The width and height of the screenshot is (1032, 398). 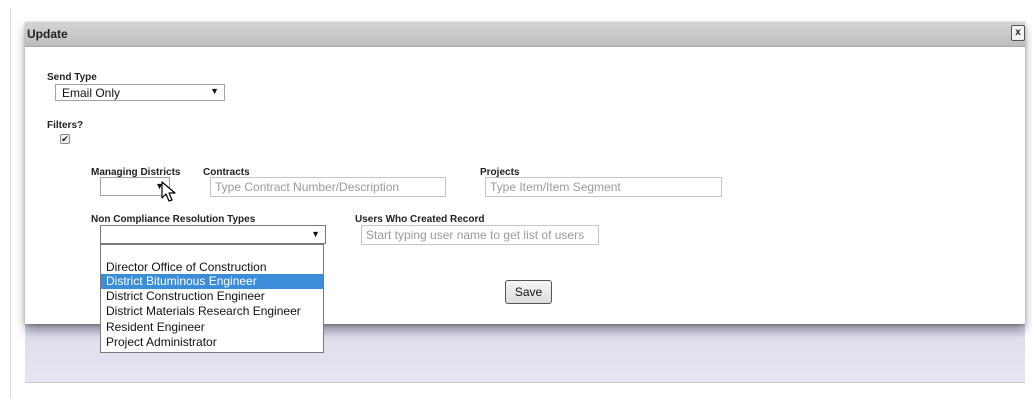 I want to click on mouse-cursor-icon, so click(x=168, y=191).